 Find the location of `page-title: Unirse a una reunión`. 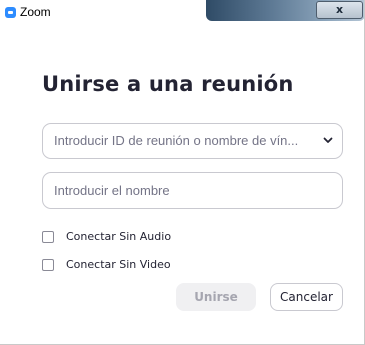

page-title: Unirse a una reunión is located at coordinates (168, 84).